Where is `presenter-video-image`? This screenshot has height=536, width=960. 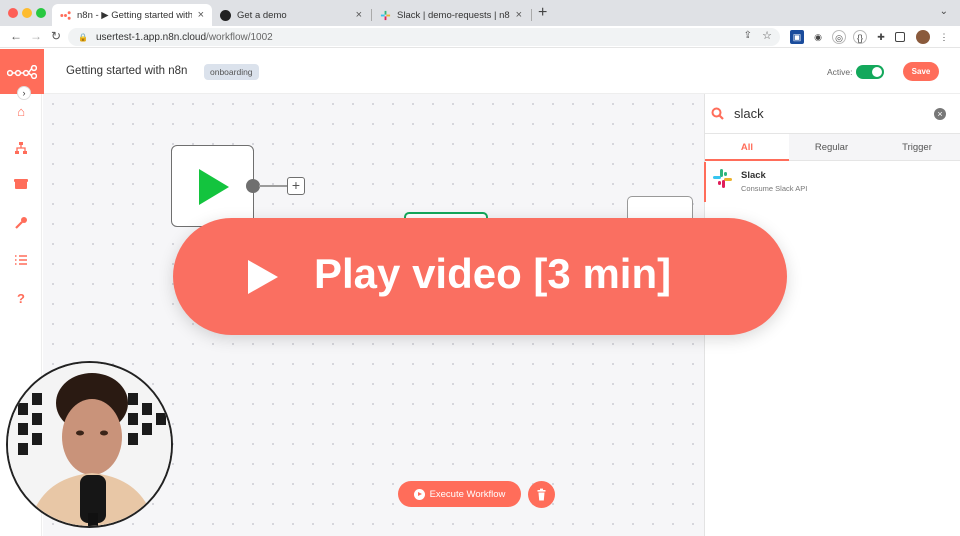
presenter-video-image is located at coordinates (89, 444).